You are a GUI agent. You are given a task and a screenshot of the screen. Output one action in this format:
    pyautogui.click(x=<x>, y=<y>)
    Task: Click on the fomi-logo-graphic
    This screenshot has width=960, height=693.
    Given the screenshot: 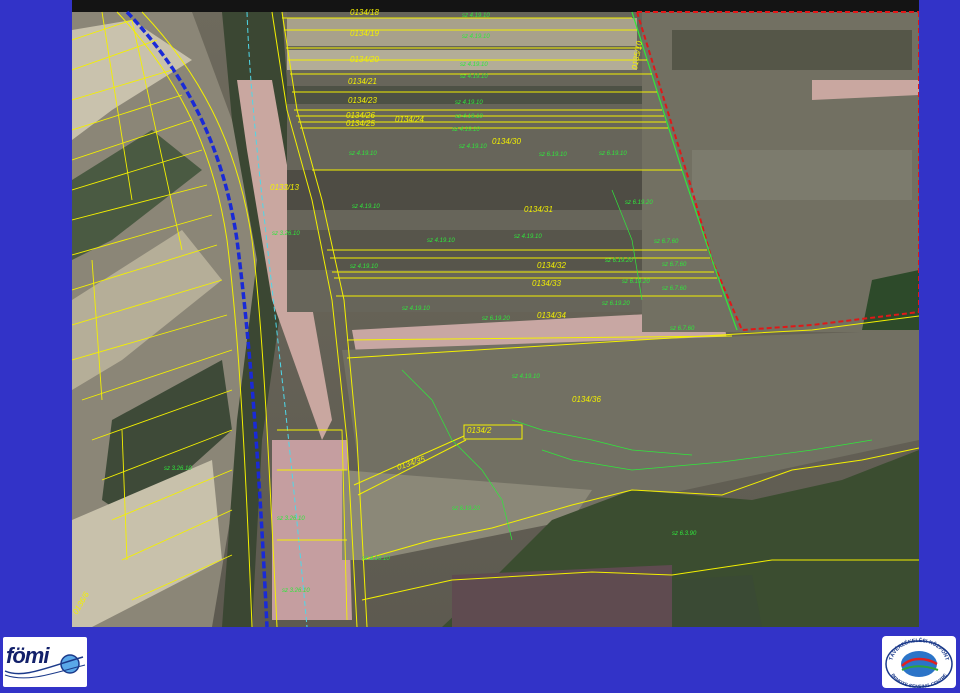 What is the action you would take?
    pyautogui.click(x=45, y=666)
    